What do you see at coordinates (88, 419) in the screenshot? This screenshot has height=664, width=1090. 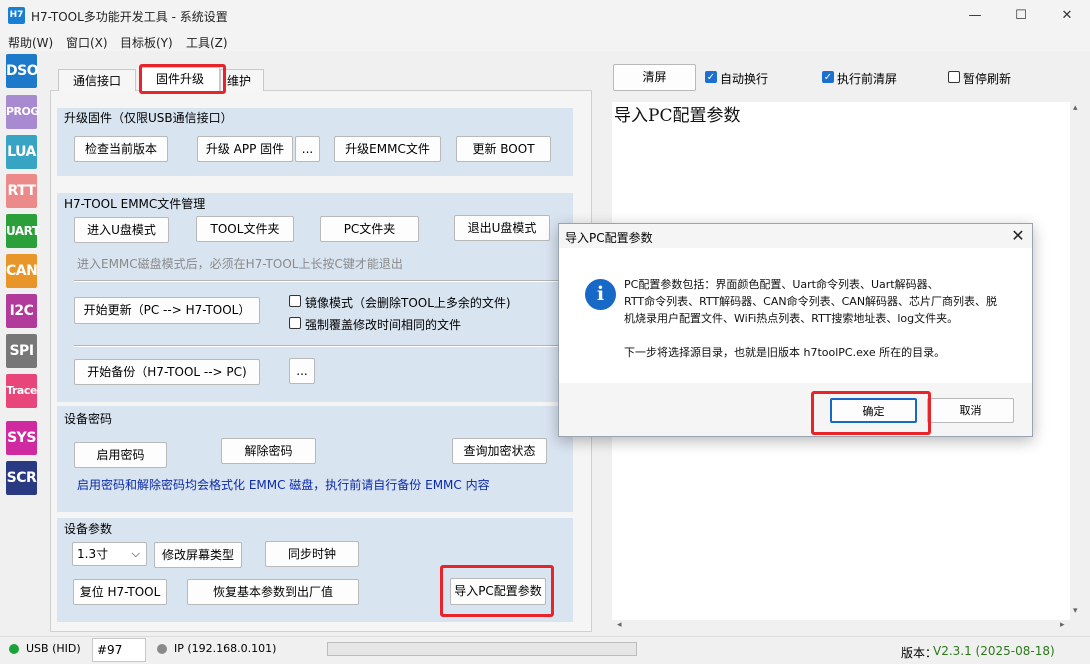 I see `password-group-title: 设备密码` at bounding box center [88, 419].